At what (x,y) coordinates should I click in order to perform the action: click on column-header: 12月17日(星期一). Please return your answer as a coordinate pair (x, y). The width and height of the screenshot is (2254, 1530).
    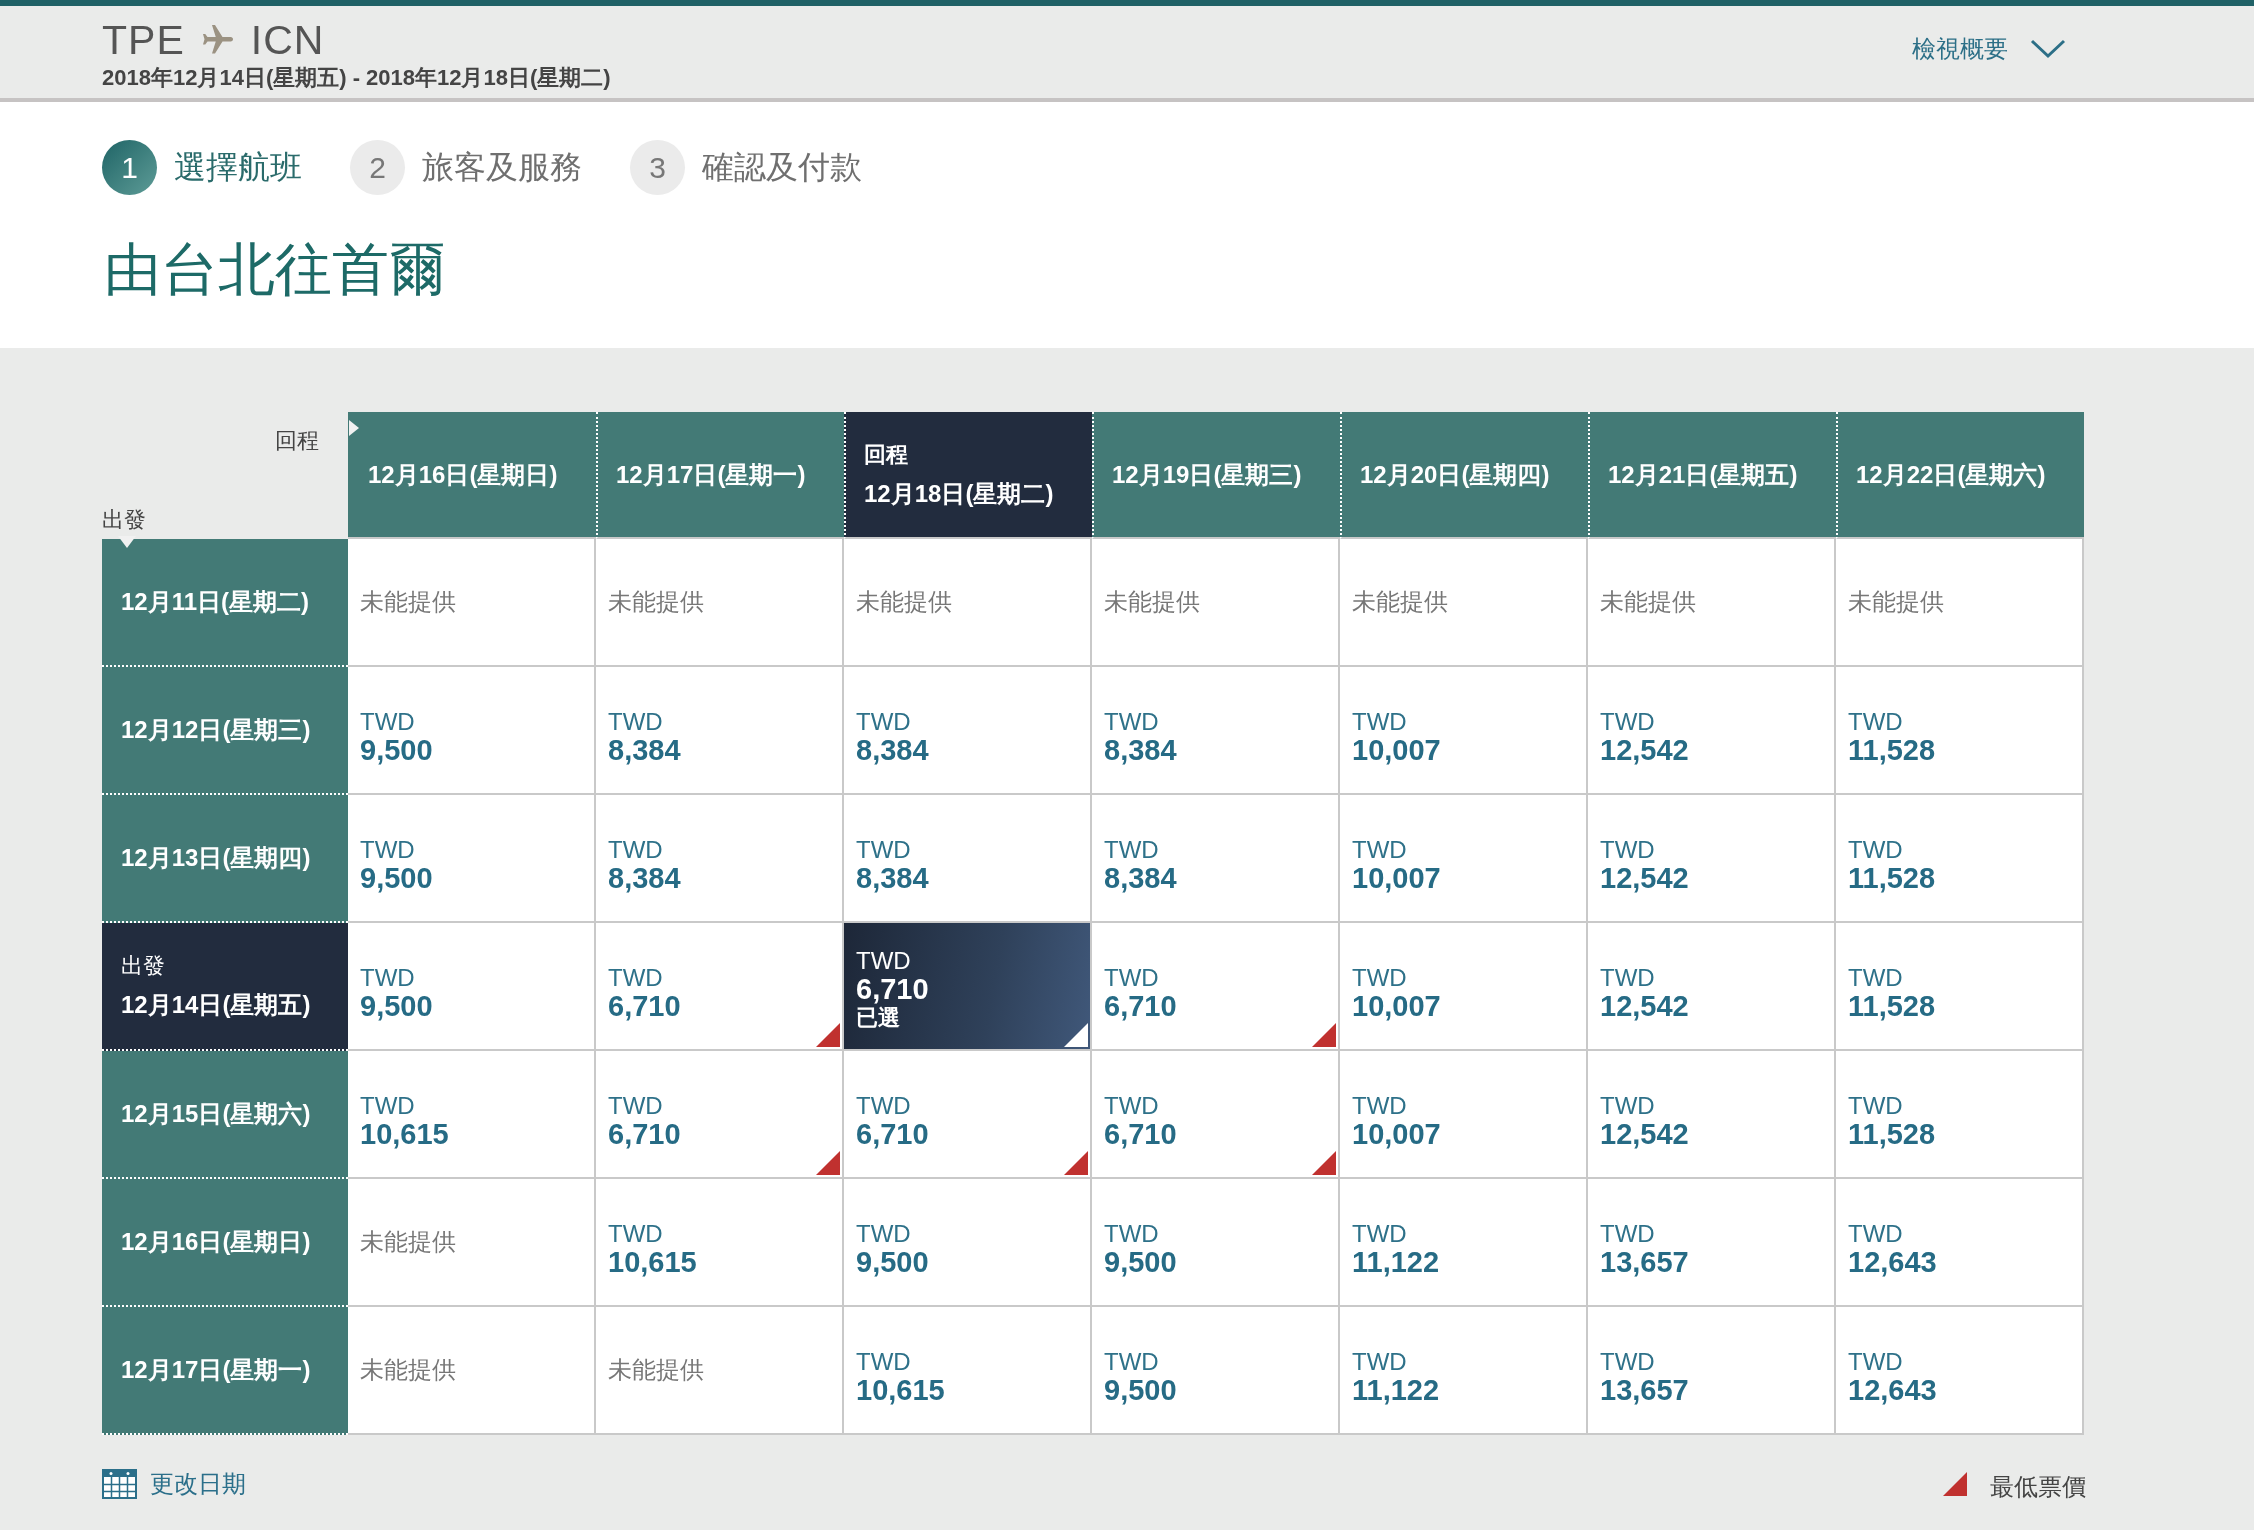
    Looking at the image, I should click on (720, 475).